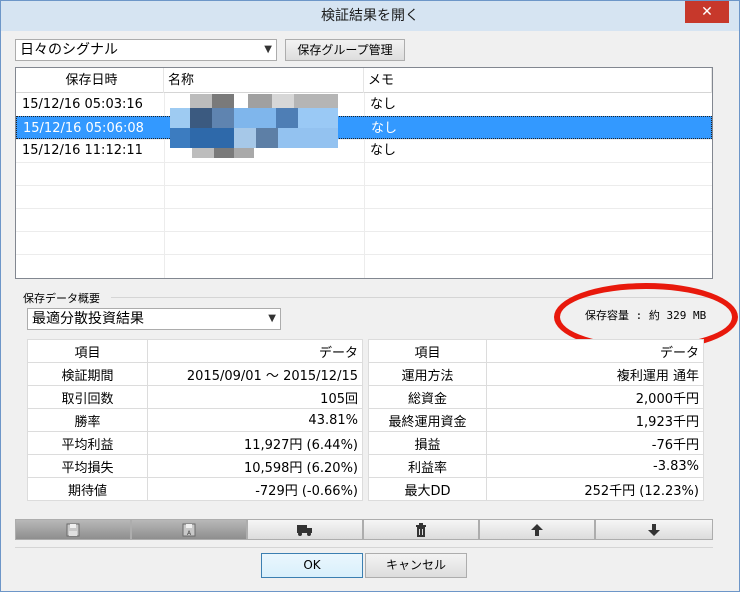 Image resolution: width=740 pixels, height=592 pixels. I want to click on table-row: 利益率 -3.83%, so click(536, 466).